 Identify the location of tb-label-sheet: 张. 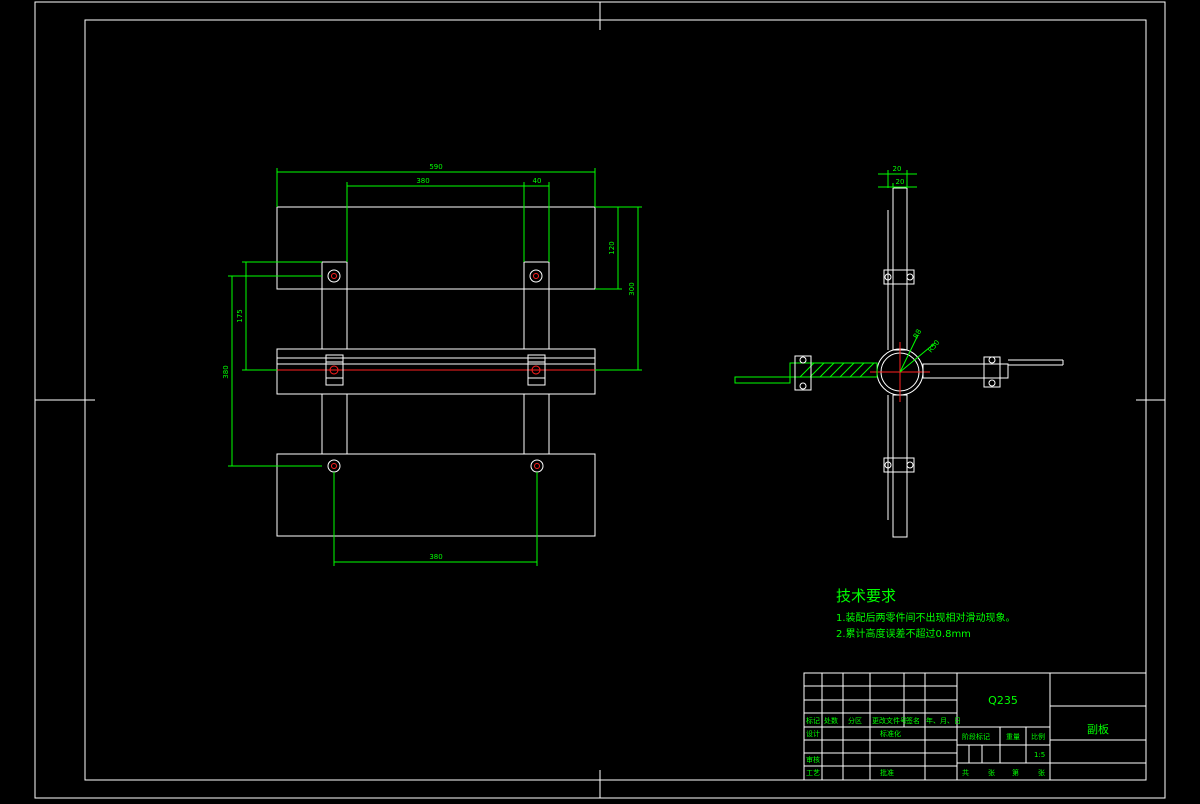
(991, 772).